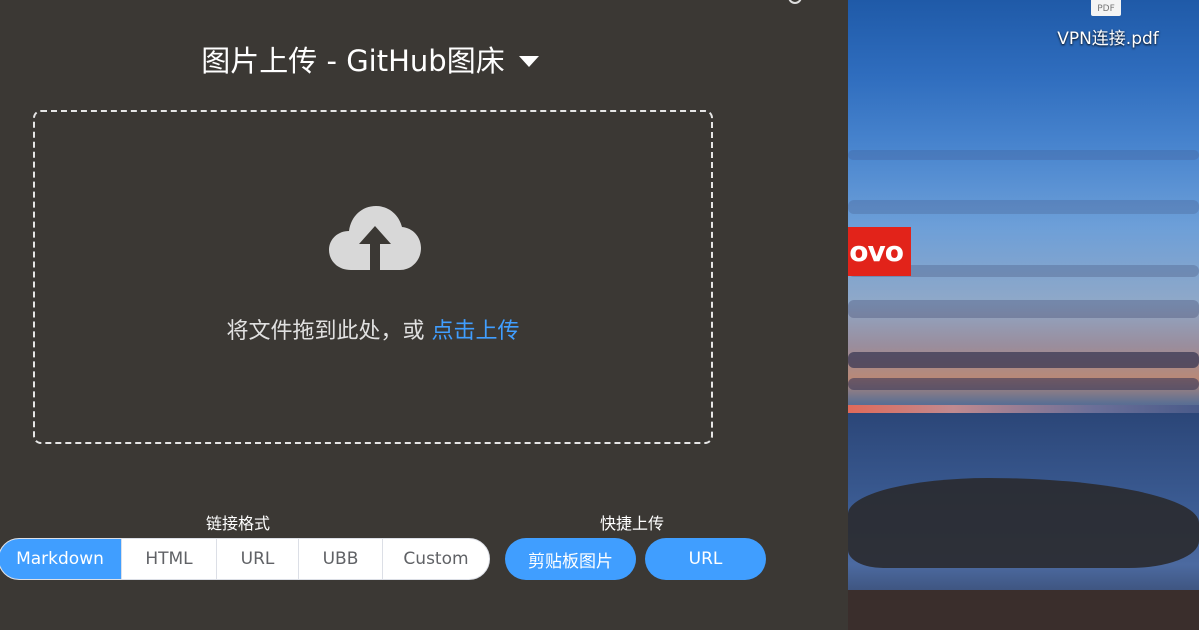 This screenshot has width=1199, height=630. What do you see at coordinates (168, 559) in the screenshot?
I see `format-html-button: HTML` at bounding box center [168, 559].